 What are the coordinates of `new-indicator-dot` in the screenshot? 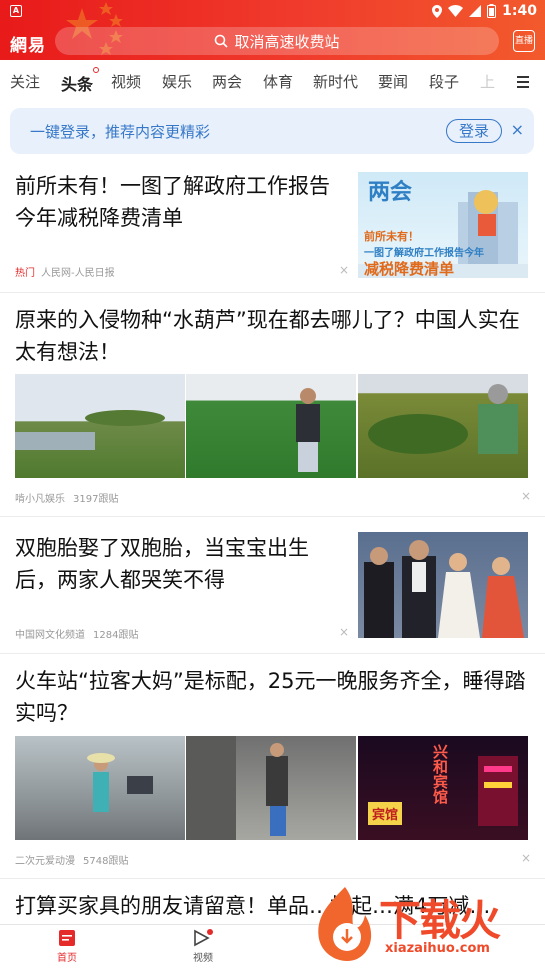 It's located at (96, 70).